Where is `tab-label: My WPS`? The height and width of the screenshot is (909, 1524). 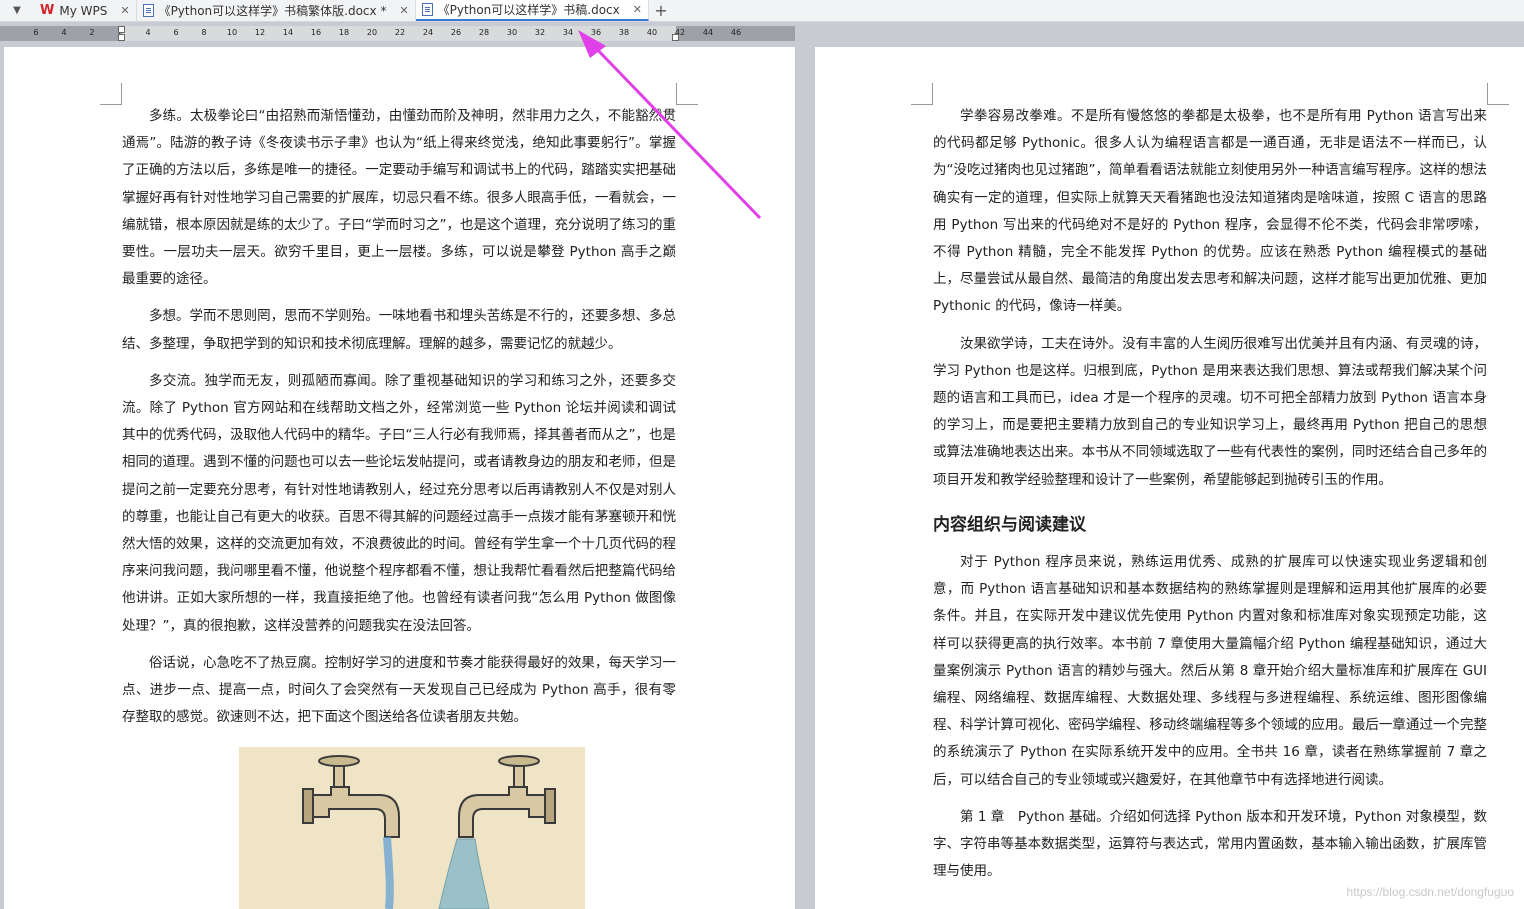
tab-label: My WPS is located at coordinates (83, 10).